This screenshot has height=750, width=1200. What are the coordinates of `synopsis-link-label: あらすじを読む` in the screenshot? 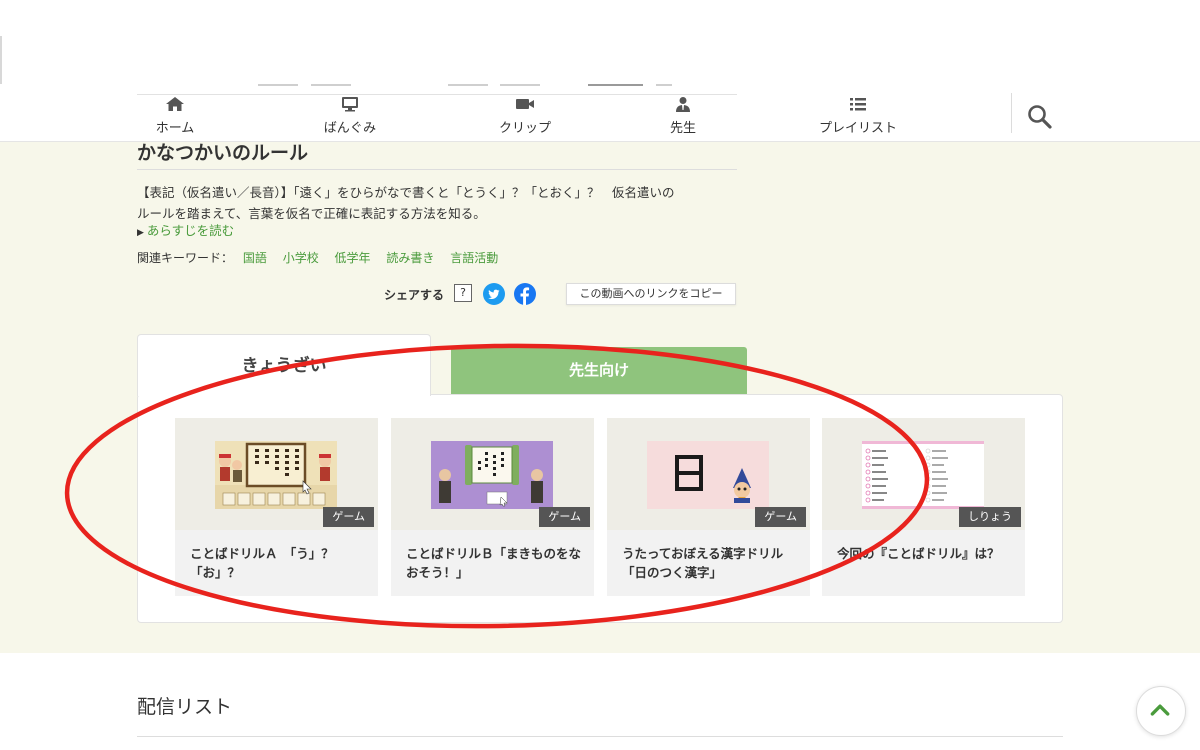 It's located at (190, 230).